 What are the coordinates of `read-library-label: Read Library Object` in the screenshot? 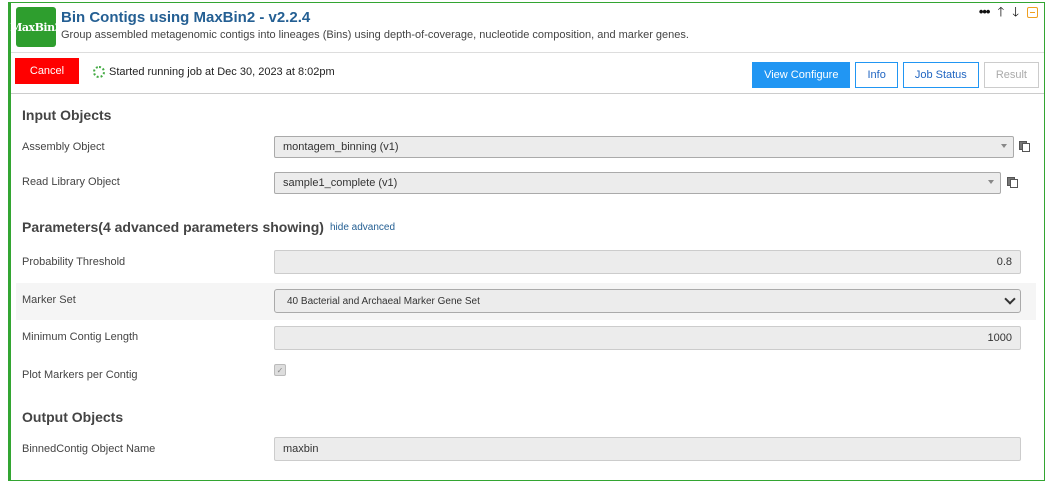 It's located at (71, 182).